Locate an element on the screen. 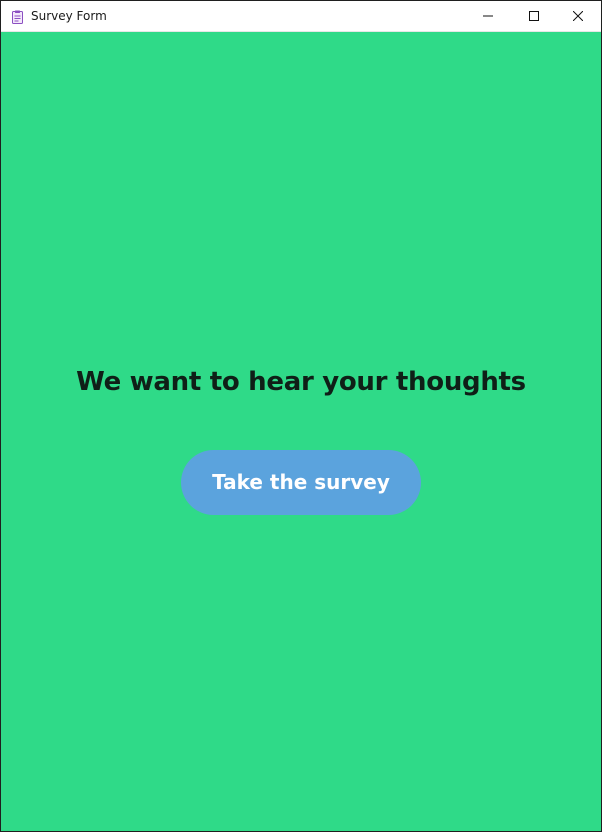  close-button is located at coordinates (578, 16).